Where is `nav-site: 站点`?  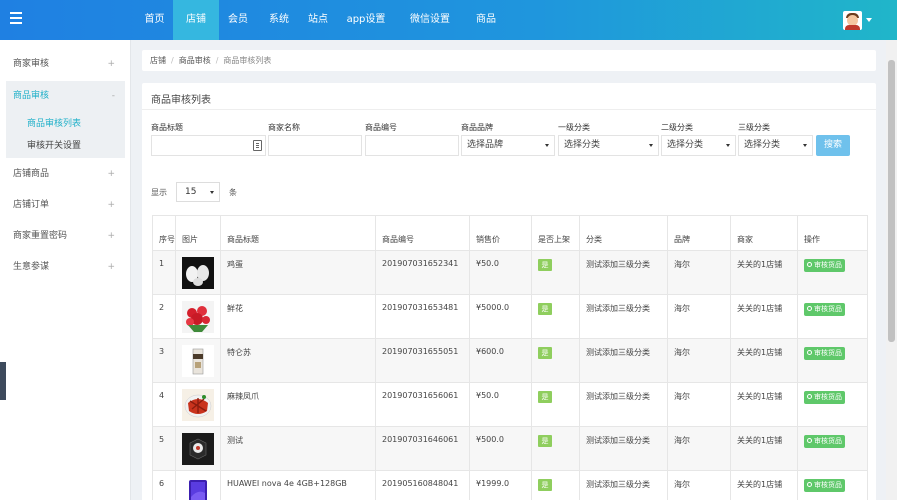
nav-site: 站点 is located at coordinates (318, 20).